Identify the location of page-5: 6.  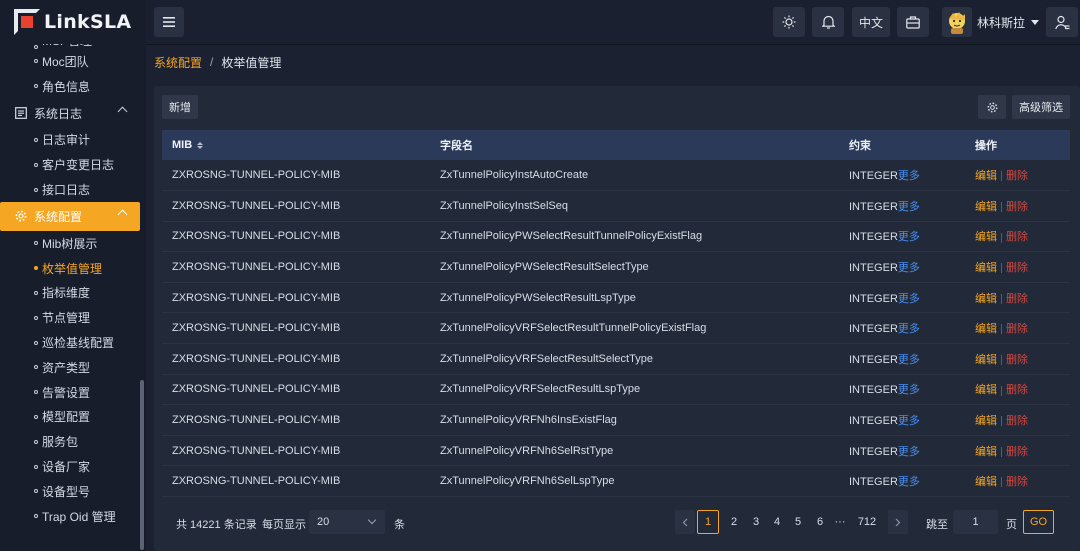
(820, 522).